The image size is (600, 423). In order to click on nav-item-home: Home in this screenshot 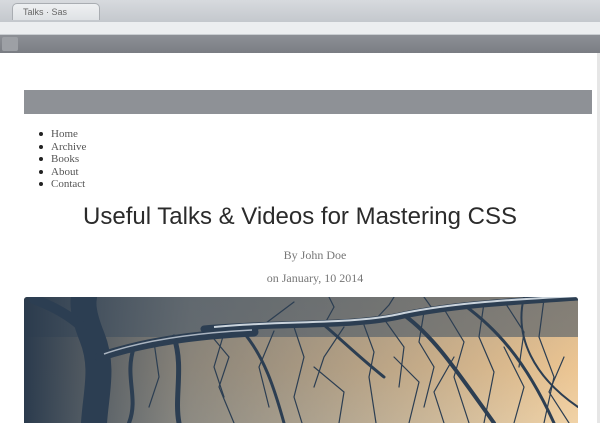, I will do `click(62, 134)`.